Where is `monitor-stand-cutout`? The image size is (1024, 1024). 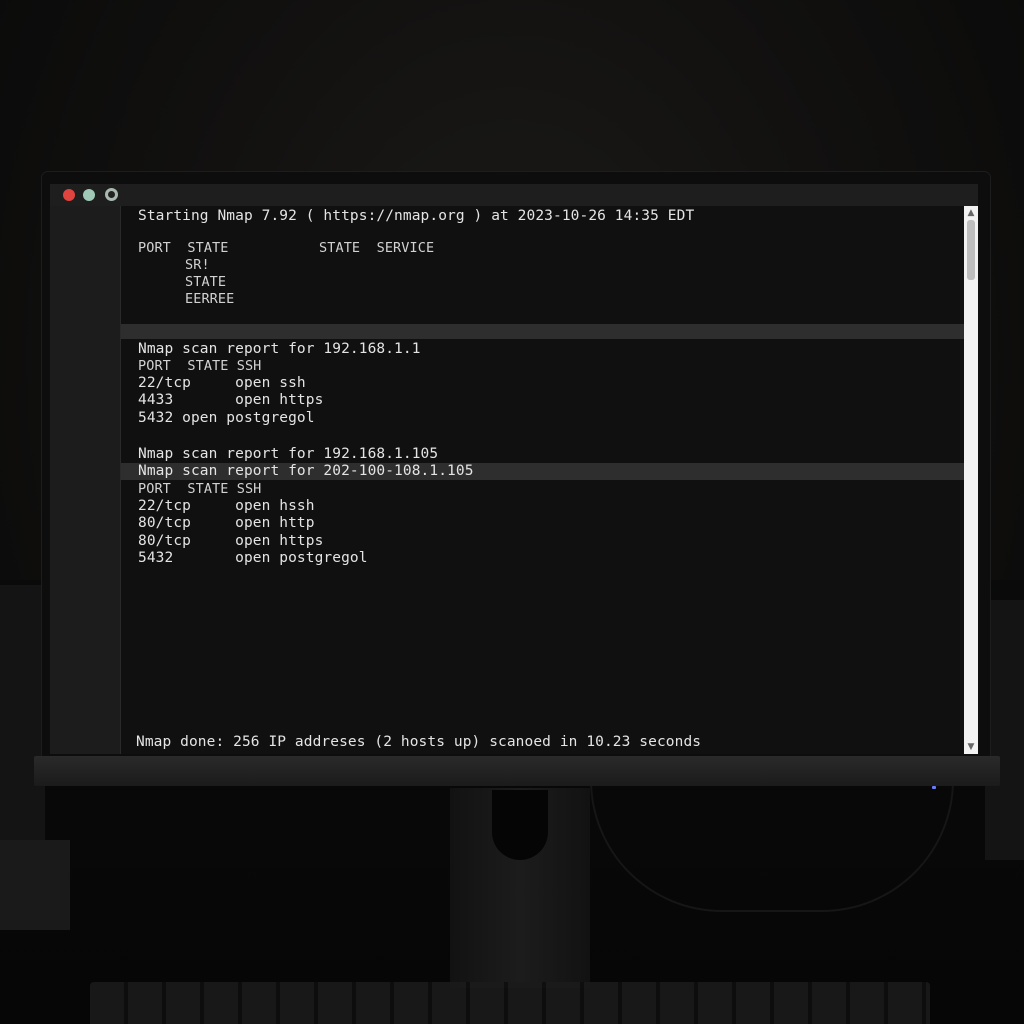
monitor-stand-cutout is located at coordinates (520, 825).